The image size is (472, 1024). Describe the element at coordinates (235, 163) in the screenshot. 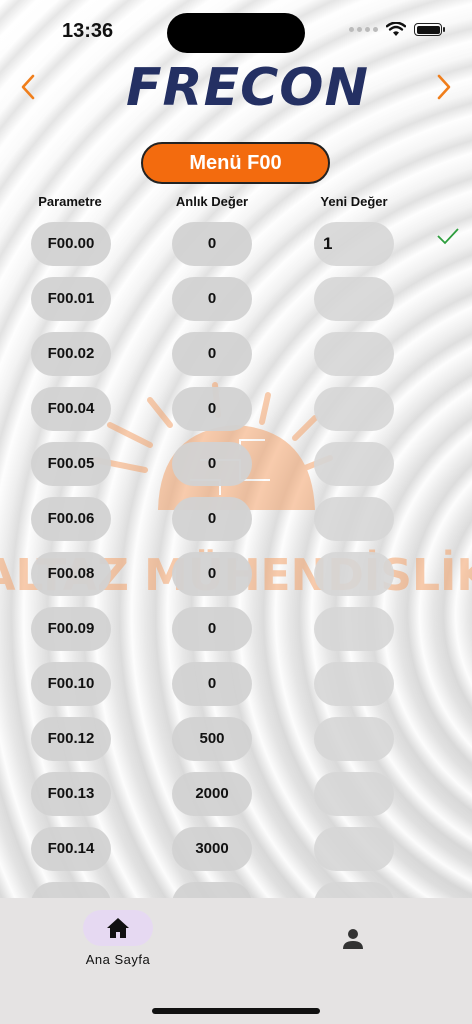

I see `menu-title-button: Menü F00` at that location.